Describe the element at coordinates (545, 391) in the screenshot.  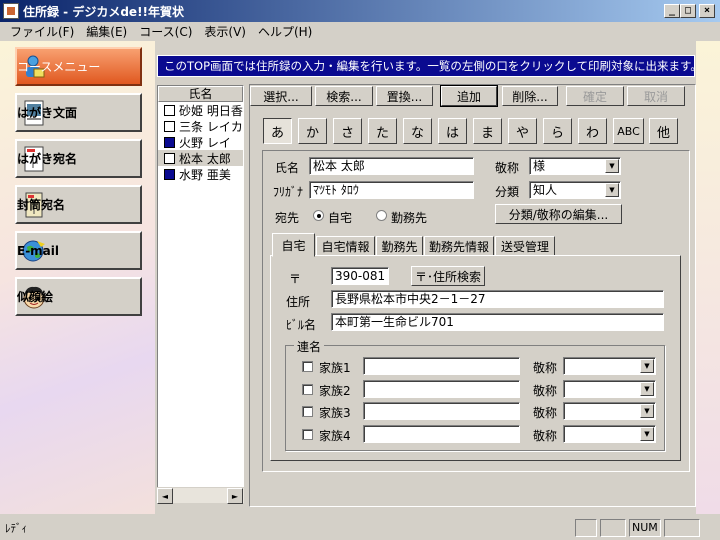
I see `family2-honorific-label: 敬称` at that location.